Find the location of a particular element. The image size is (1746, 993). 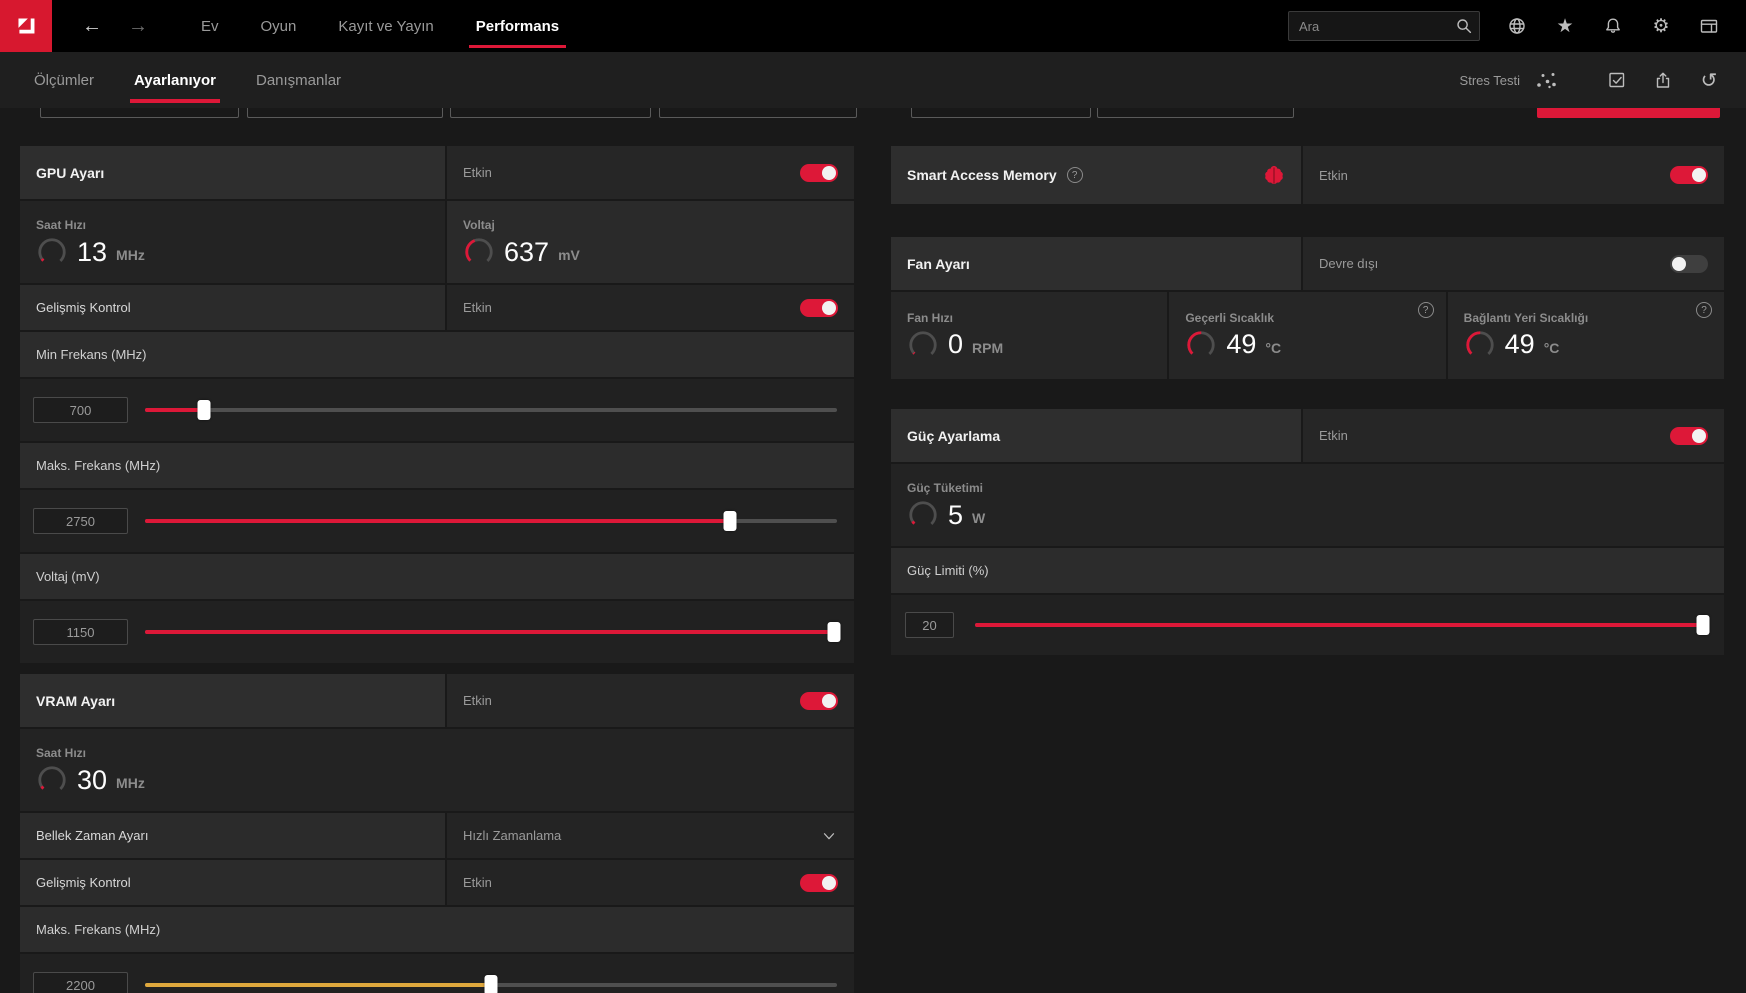

sam-toggle is located at coordinates (1689, 175).